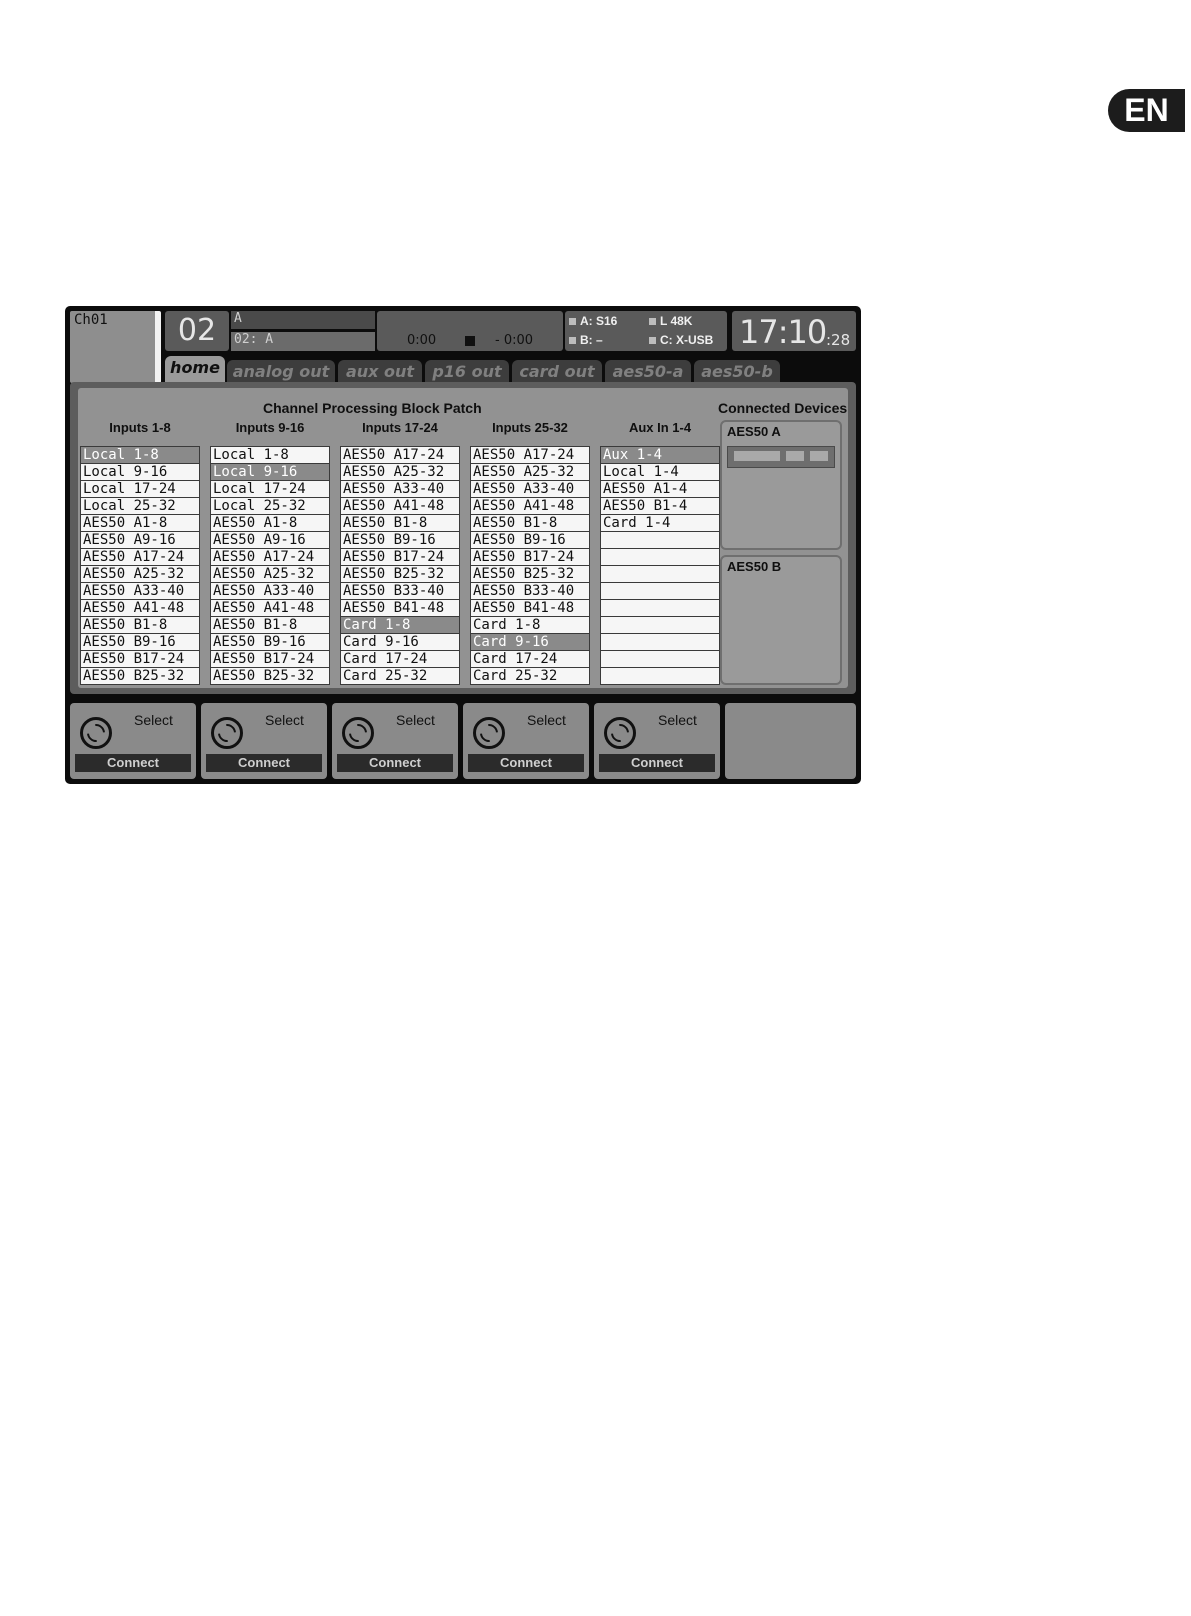  Describe the element at coordinates (380, 372) in the screenshot. I see `tab-aux-out: aux out` at that location.